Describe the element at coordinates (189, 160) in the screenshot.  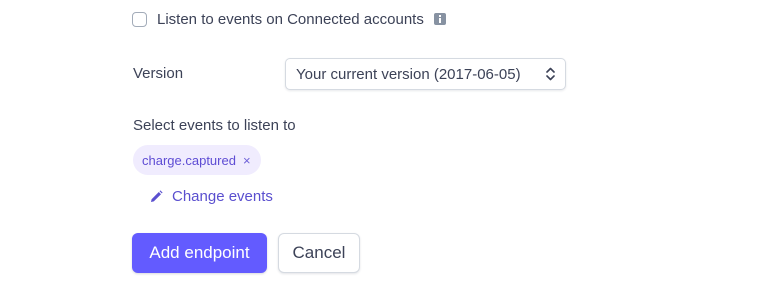
I see `event-pill-label: charge.captured` at that location.